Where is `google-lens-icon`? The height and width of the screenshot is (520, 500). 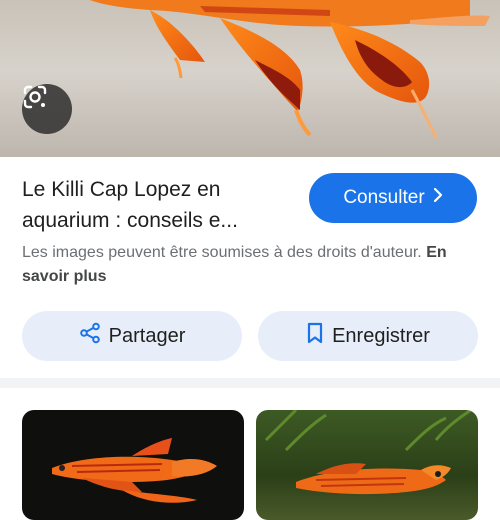 google-lens-icon is located at coordinates (35, 97).